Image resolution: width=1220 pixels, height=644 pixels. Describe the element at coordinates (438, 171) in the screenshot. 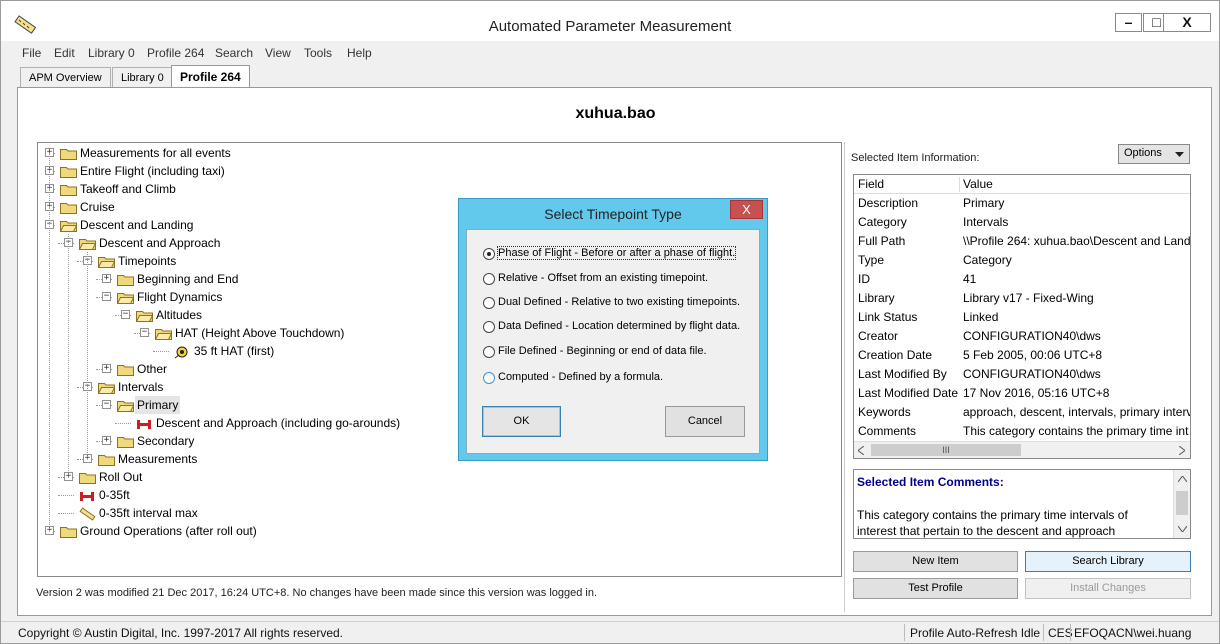

I see `tree-node: + Entire Flight (including taxi)` at that location.